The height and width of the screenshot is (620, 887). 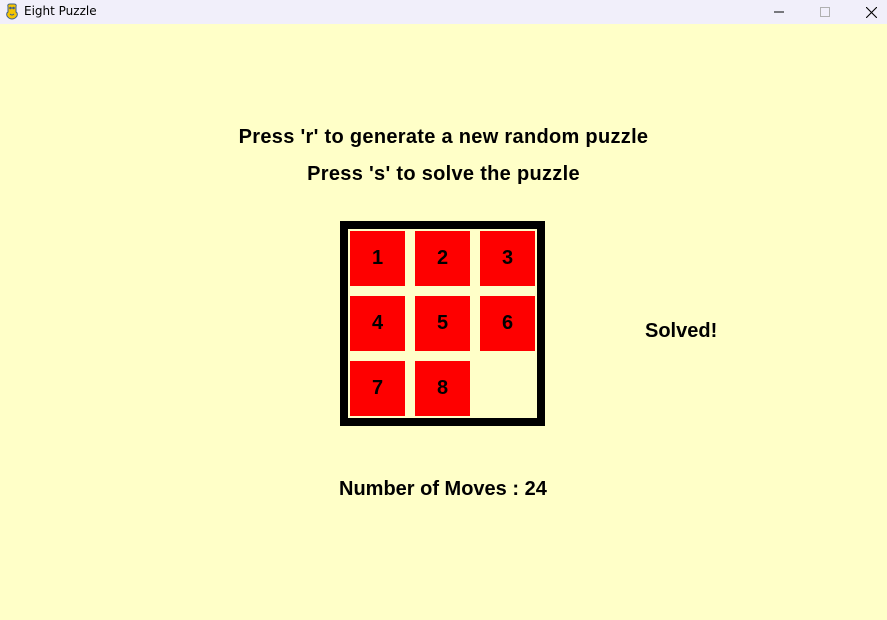 I want to click on minimize-icon, so click(x=779, y=12).